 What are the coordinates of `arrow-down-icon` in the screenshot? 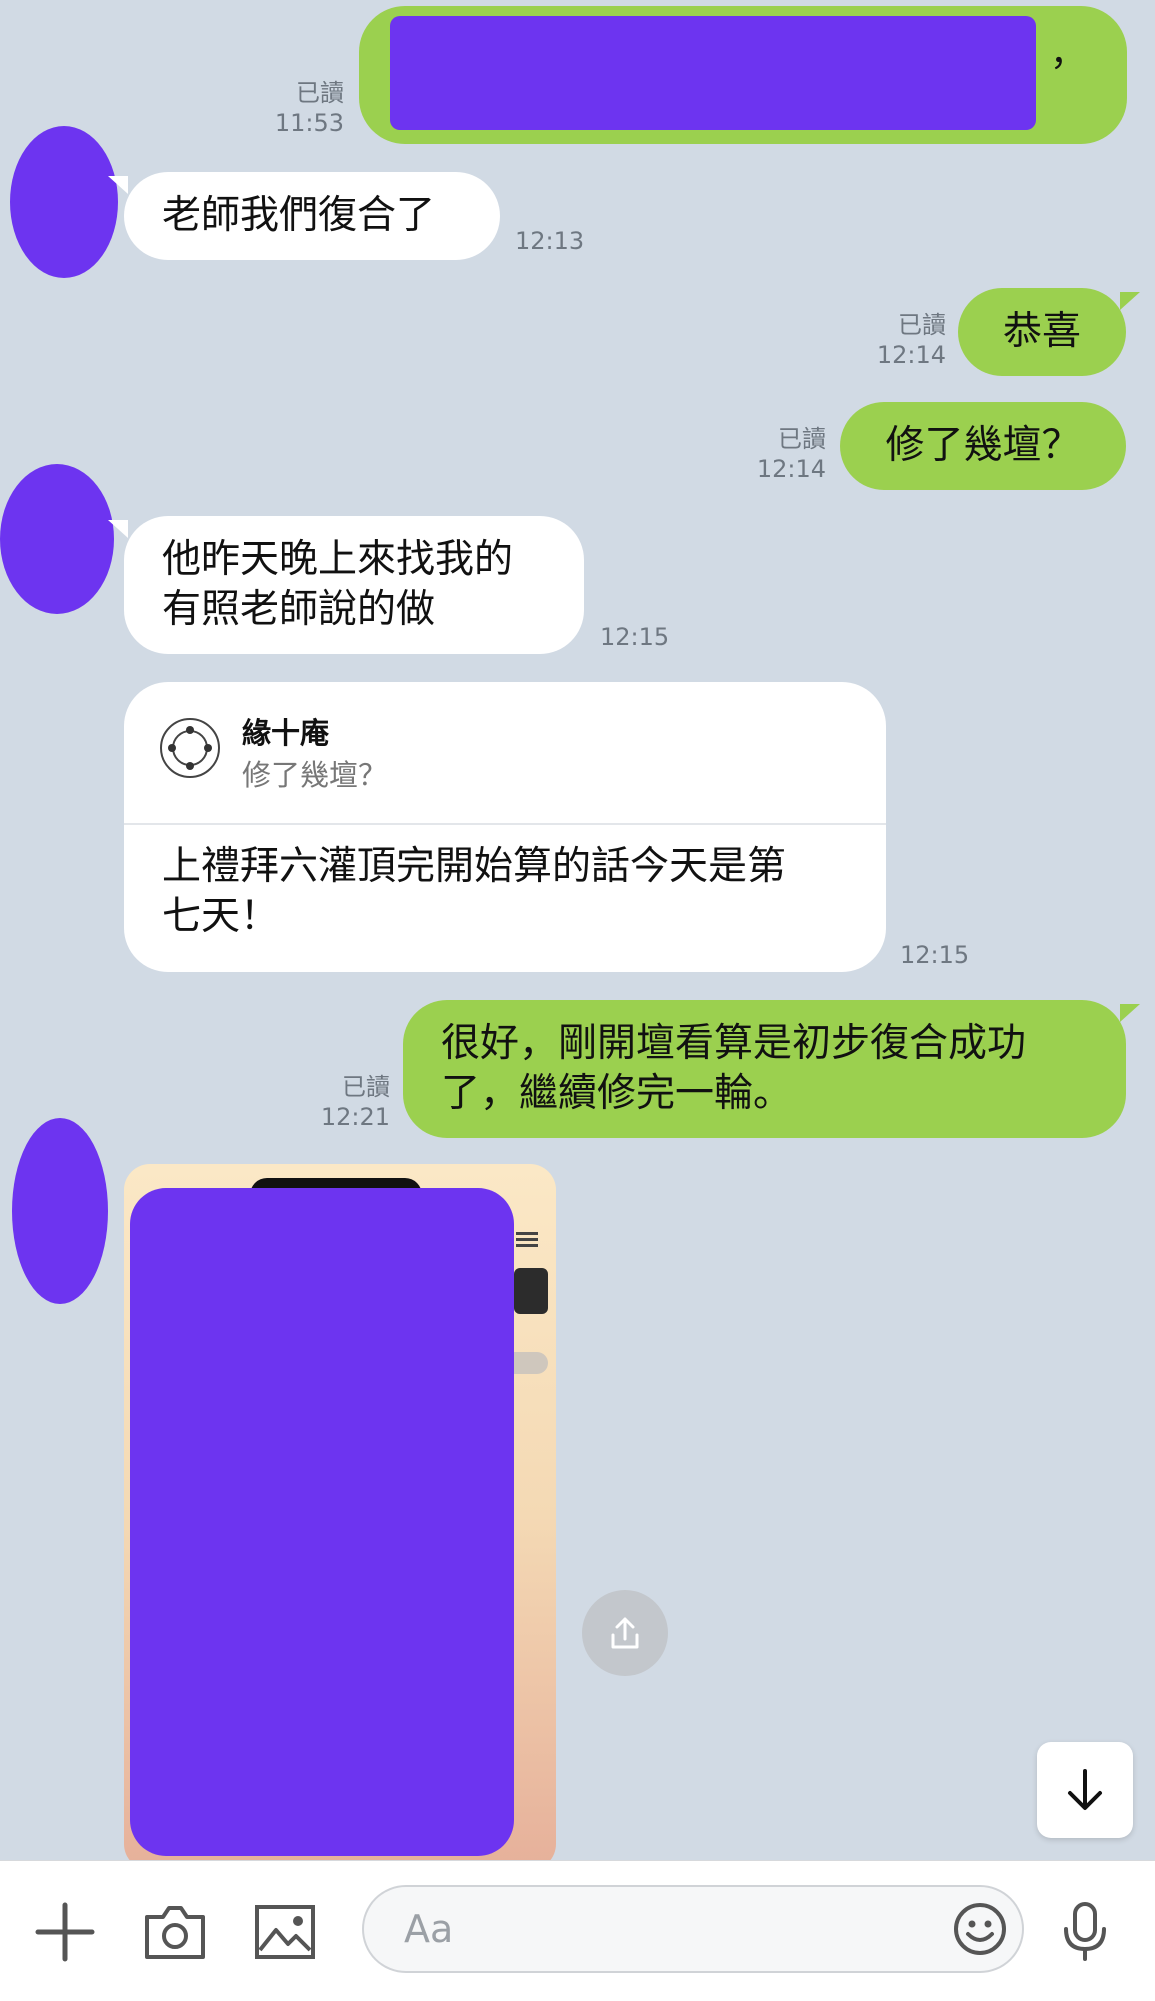 It's located at (1085, 1789).